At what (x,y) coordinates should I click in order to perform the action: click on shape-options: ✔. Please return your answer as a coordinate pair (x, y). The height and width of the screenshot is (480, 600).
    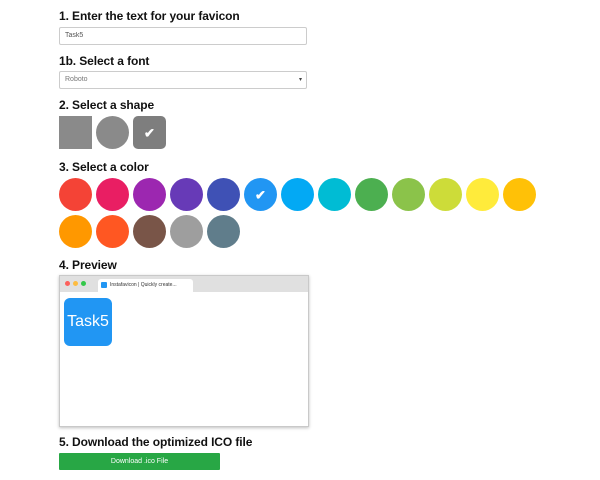
    Looking at the image, I should click on (112, 132).